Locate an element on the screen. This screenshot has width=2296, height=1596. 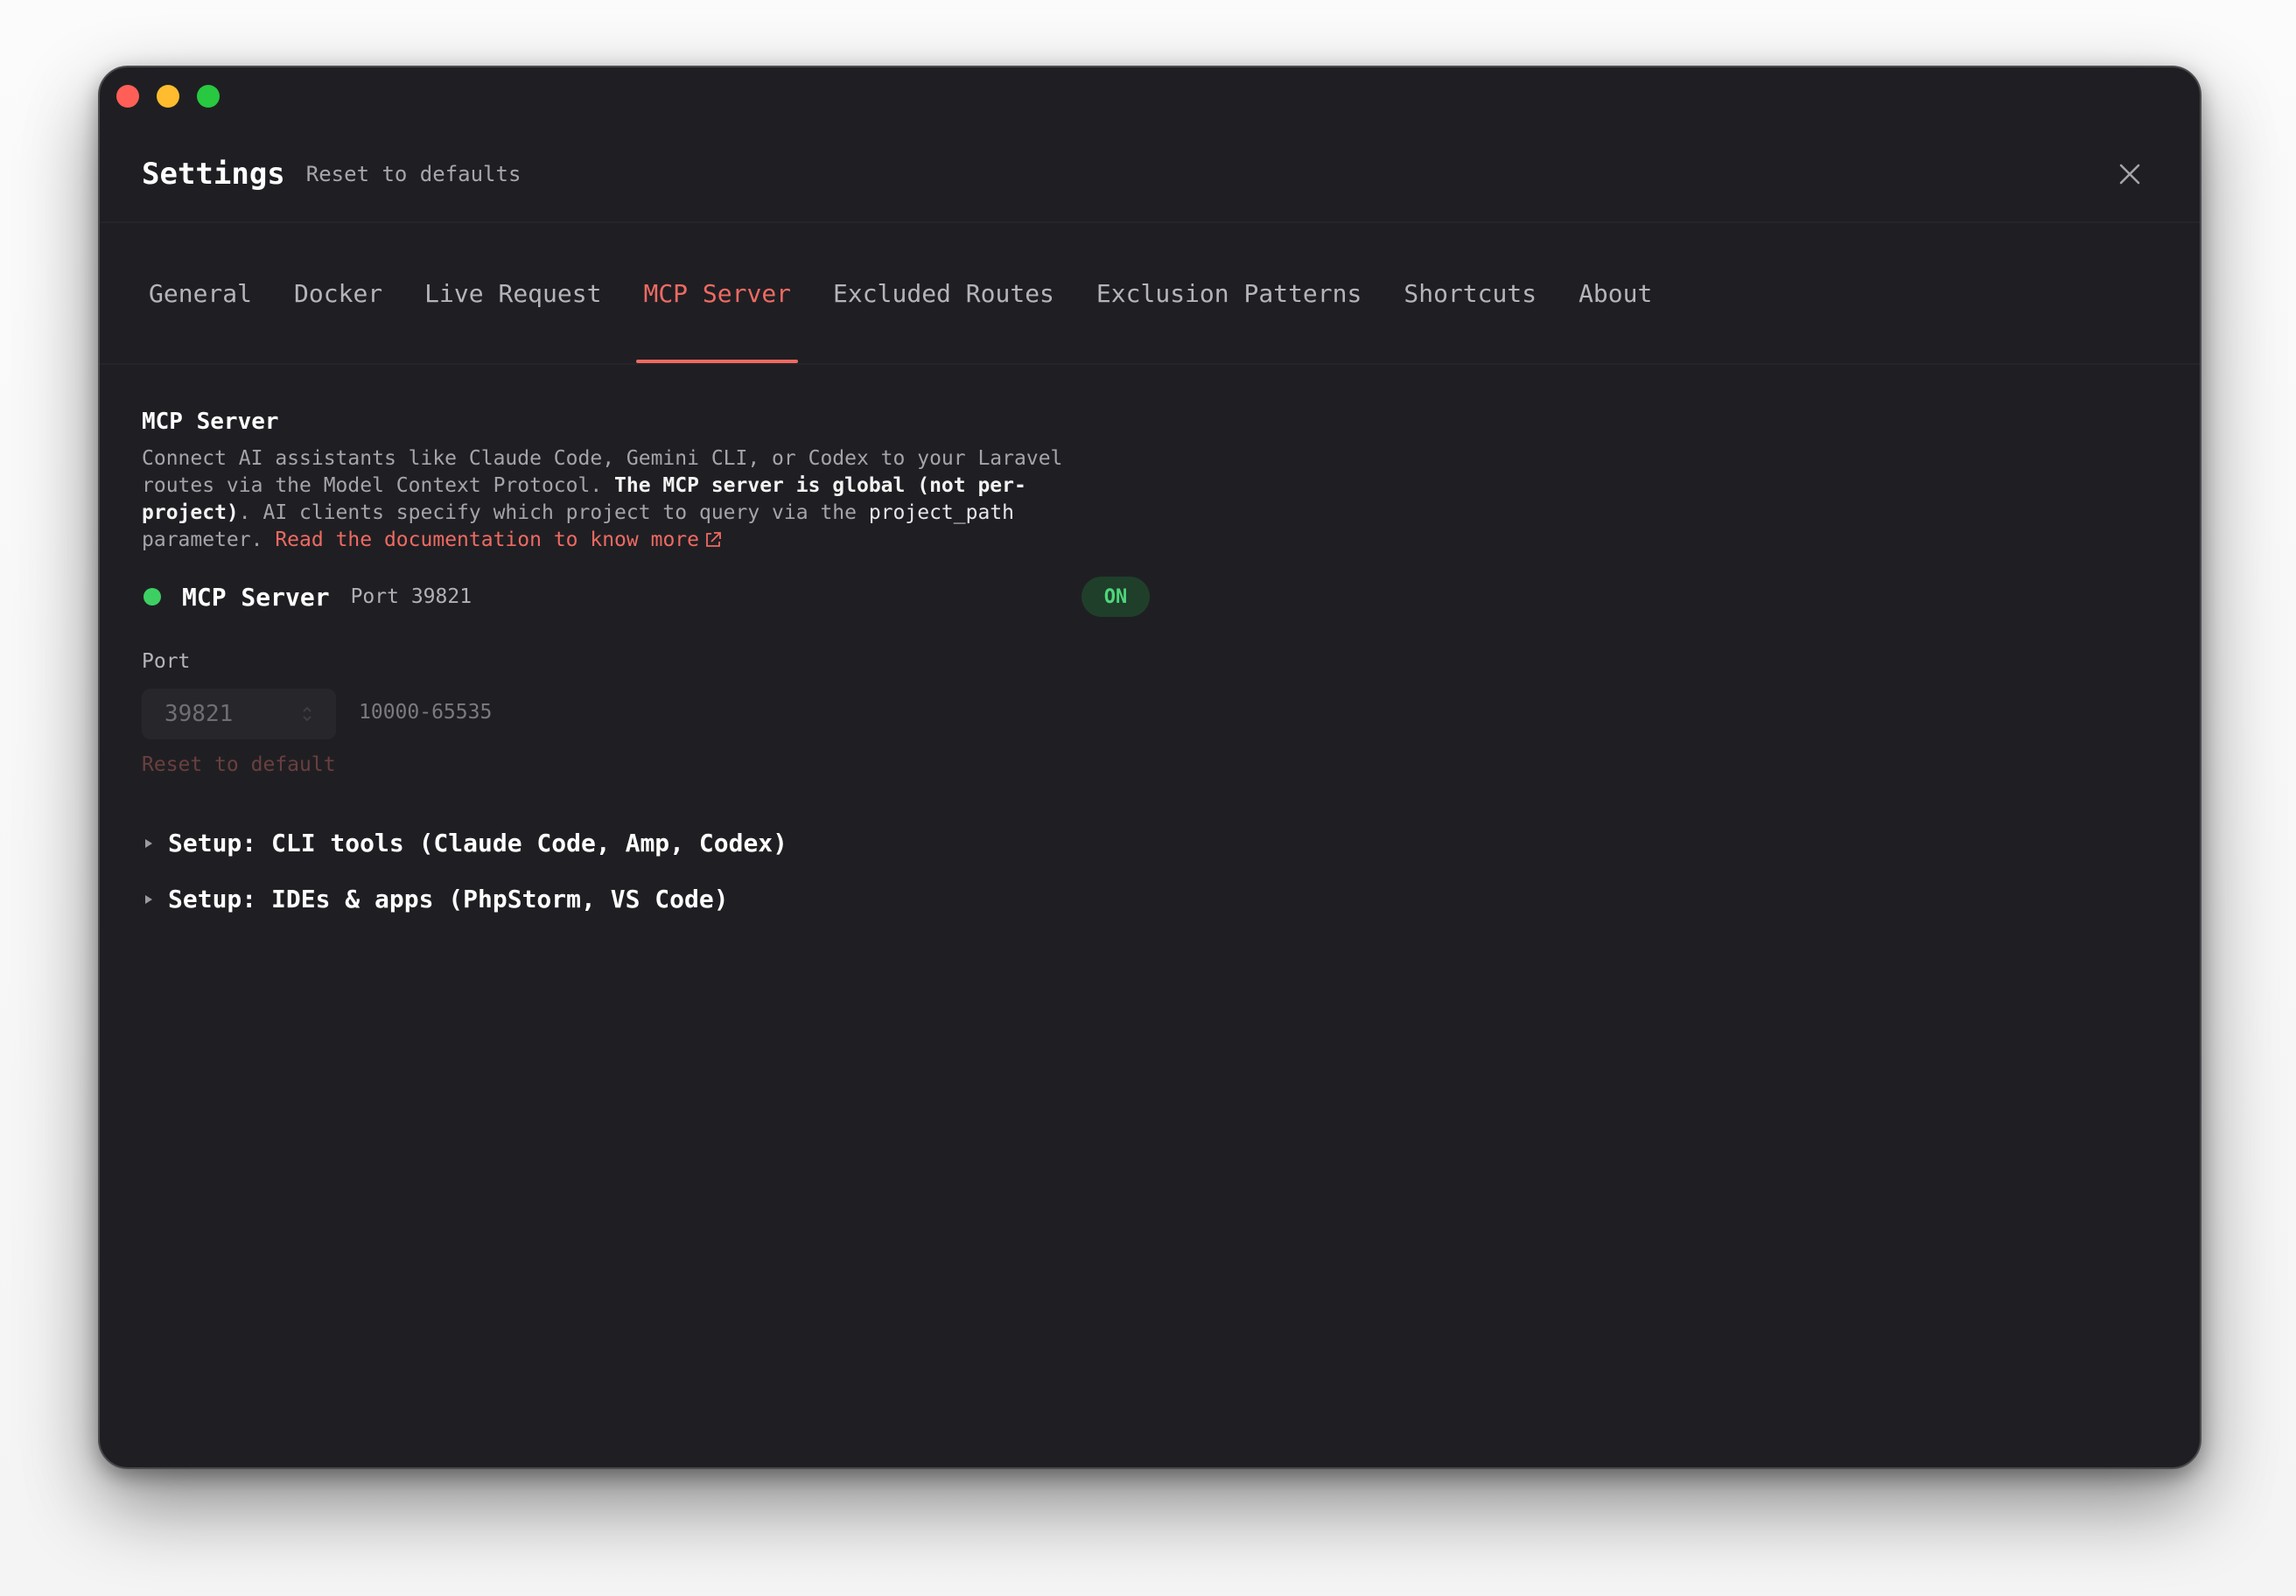
description-text: parameter. is located at coordinates (209, 539).